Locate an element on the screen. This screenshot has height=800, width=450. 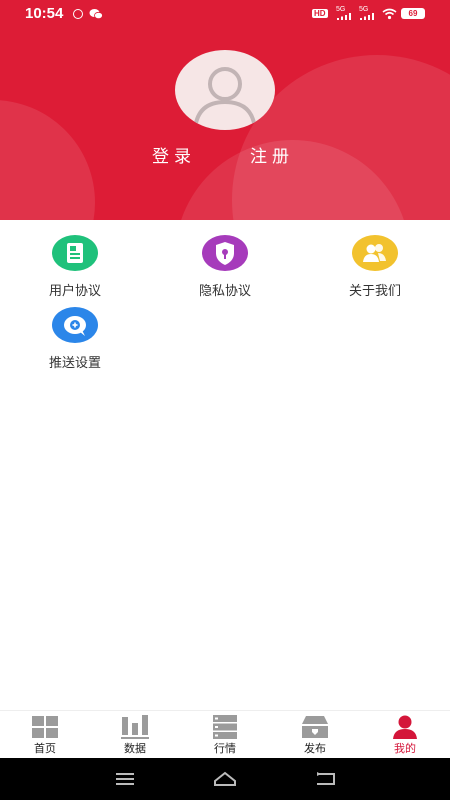
network-label-2: 5G is located at coordinates (364, 9).